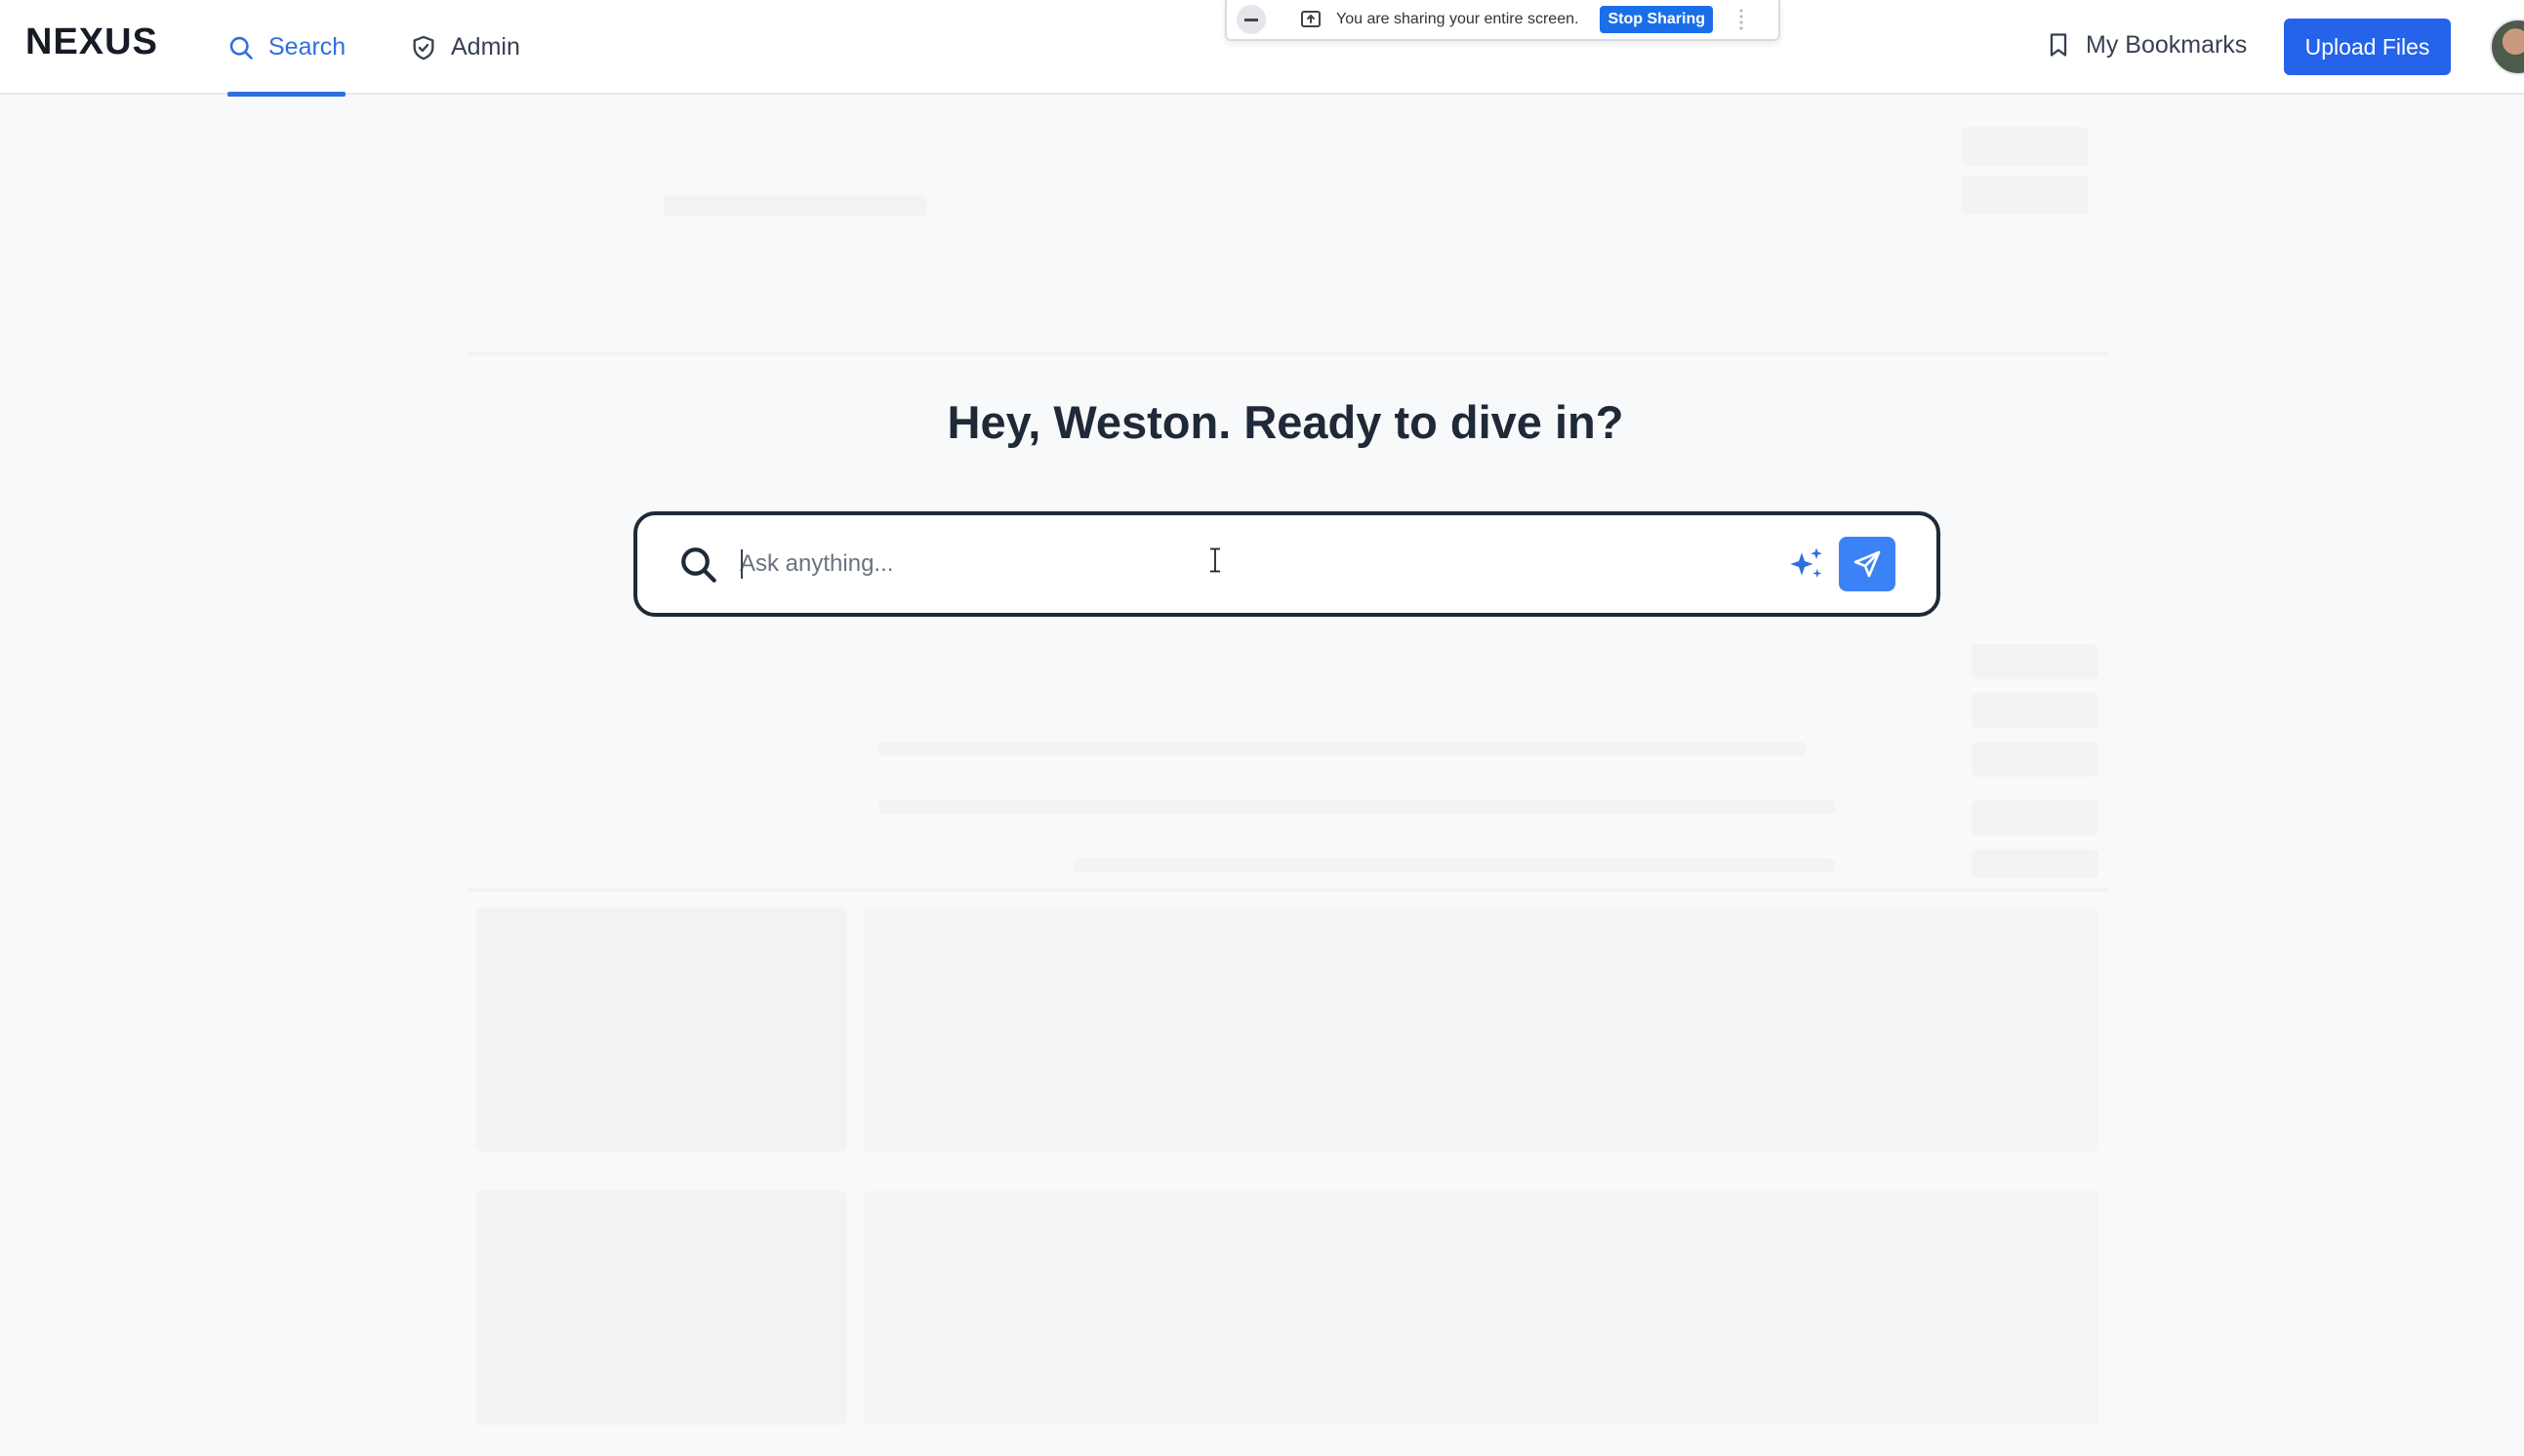  Describe the element at coordinates (91, 42) in the screenshot. I see `app-logo: NEXUS` at that location.